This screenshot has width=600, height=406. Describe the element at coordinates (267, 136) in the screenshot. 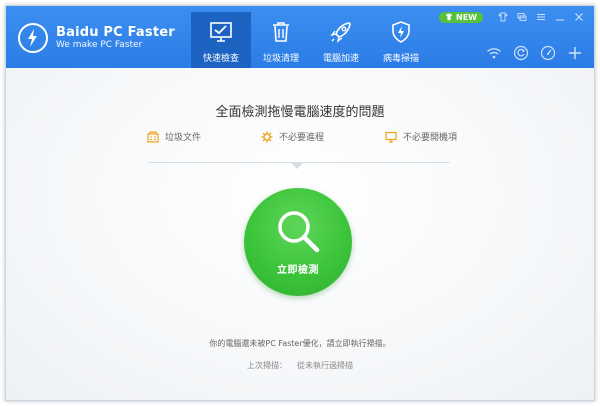

I see `gear-icon` at that location.